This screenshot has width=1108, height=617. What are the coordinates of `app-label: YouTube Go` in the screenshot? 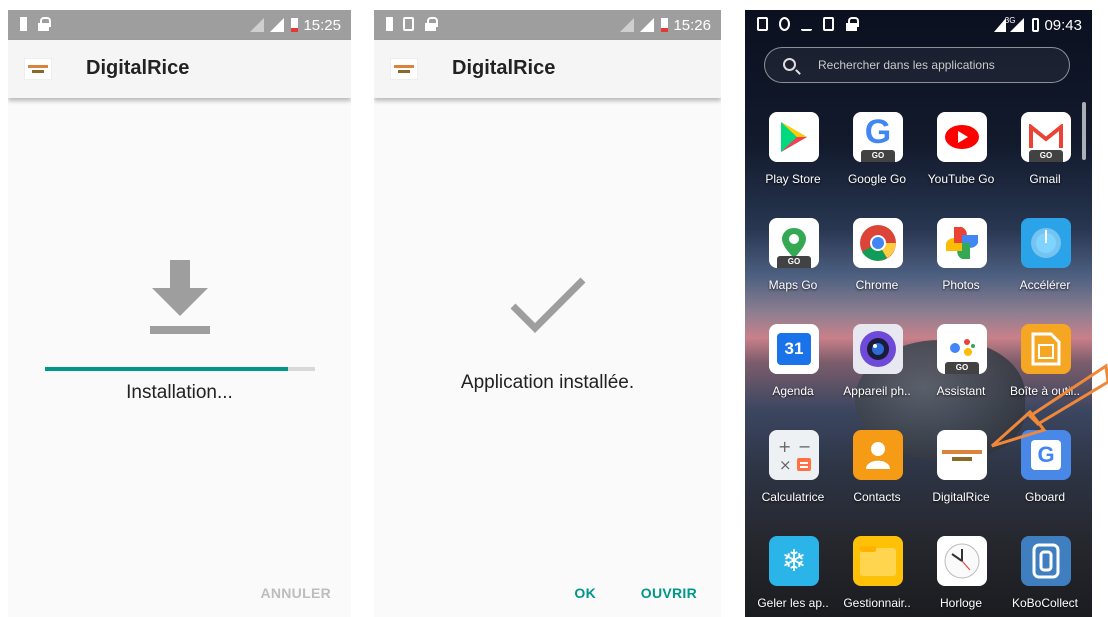 It's located at (961, 179).